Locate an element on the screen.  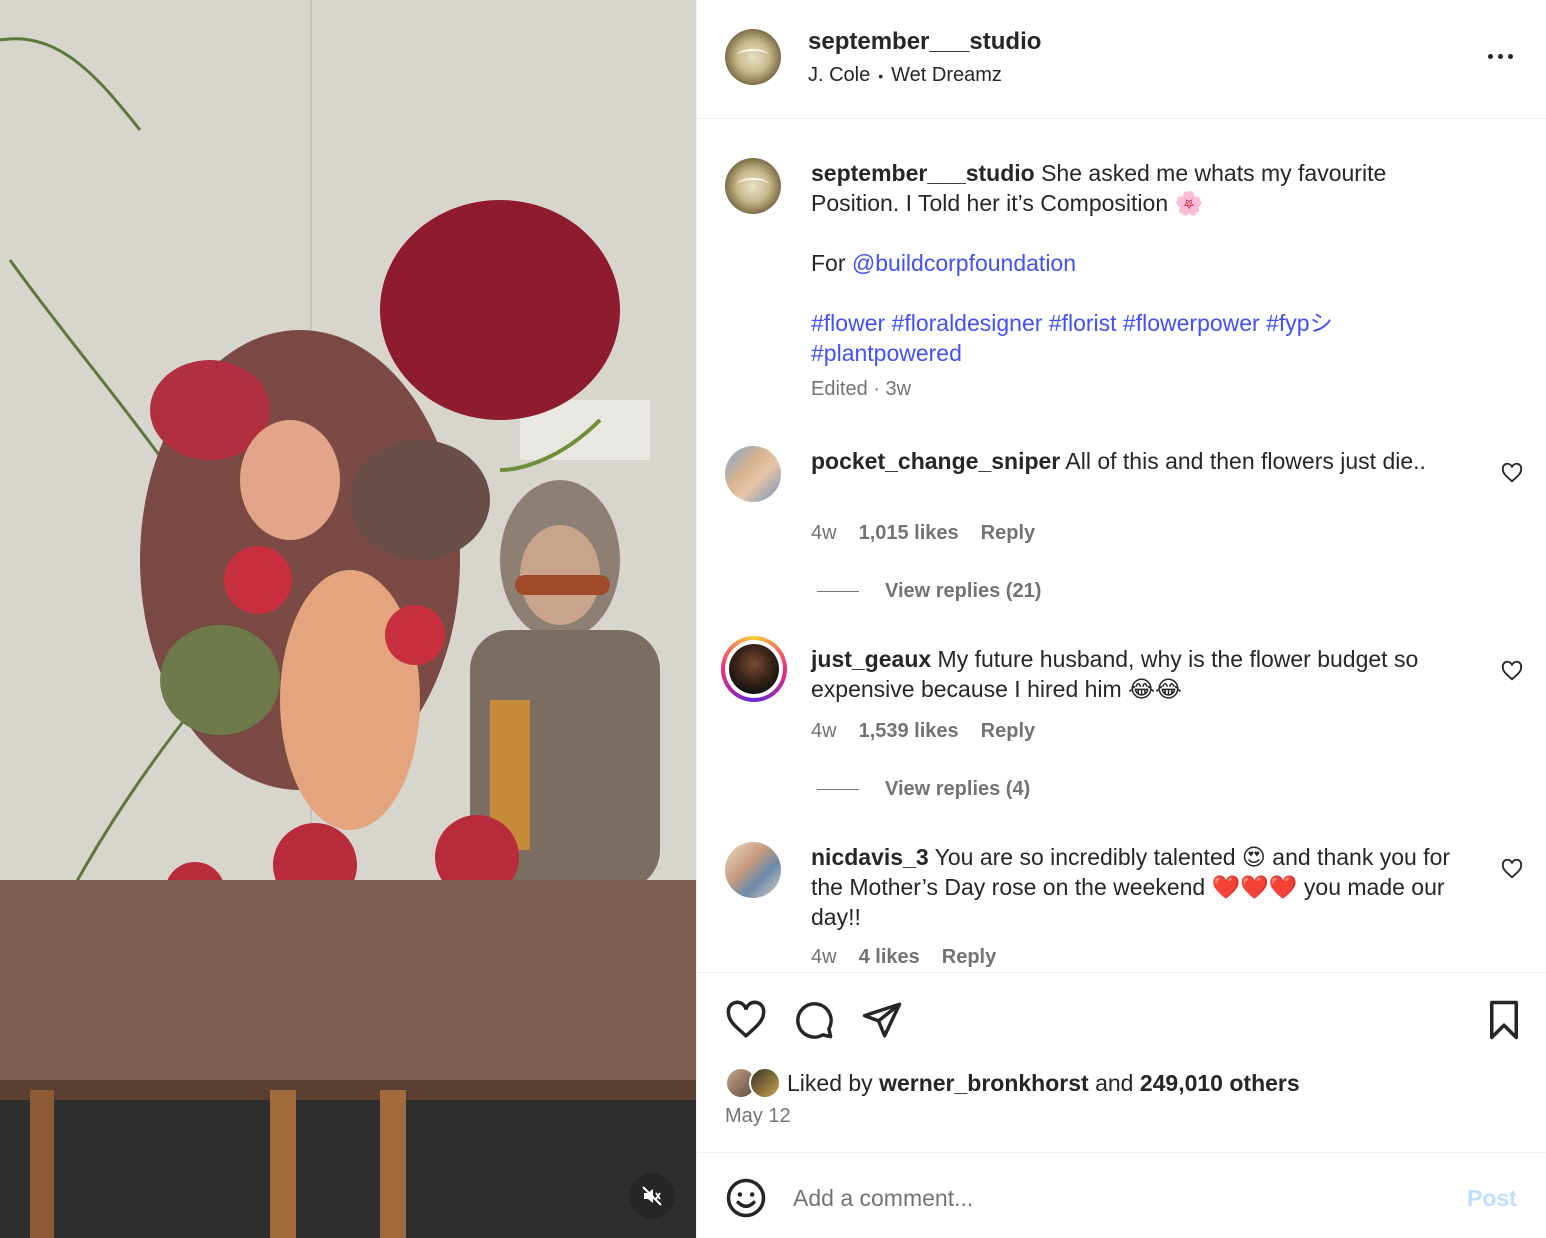
speaker-muted-icon is located at coordinates (652, 1196).